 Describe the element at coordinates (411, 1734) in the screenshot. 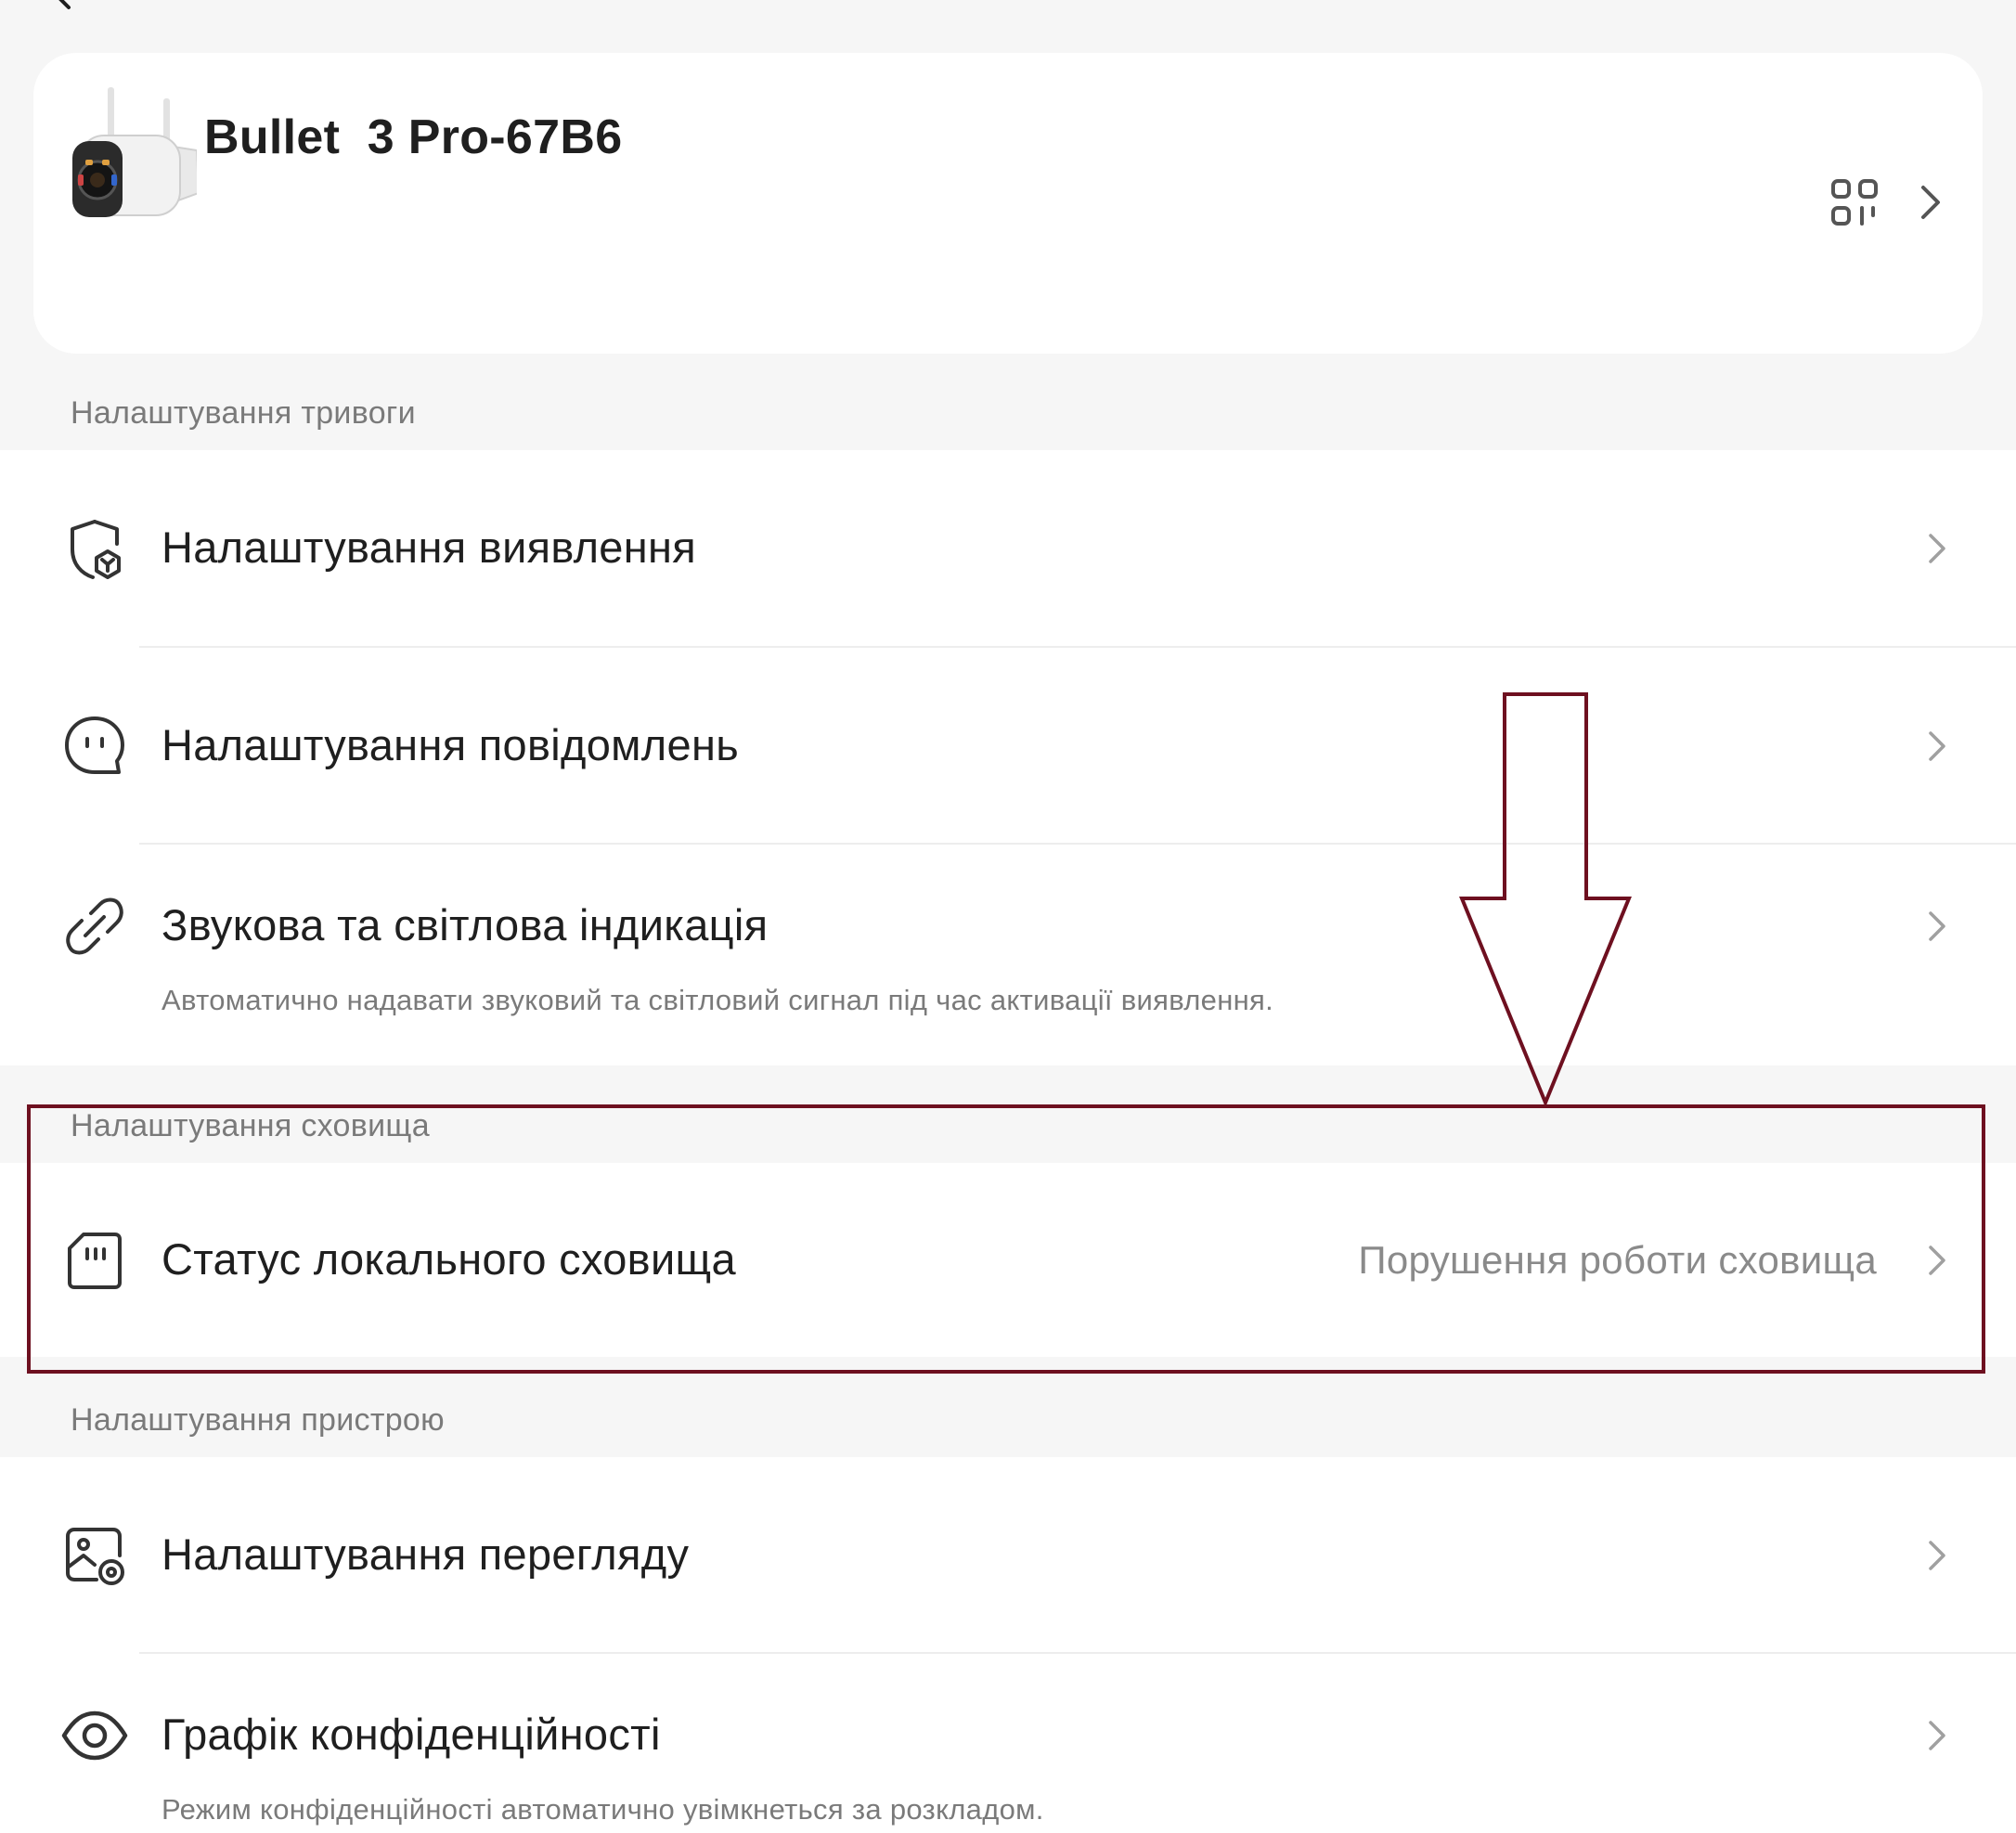

I see `row-label-privacy-schedule: Графік конфіденційності` at that location.